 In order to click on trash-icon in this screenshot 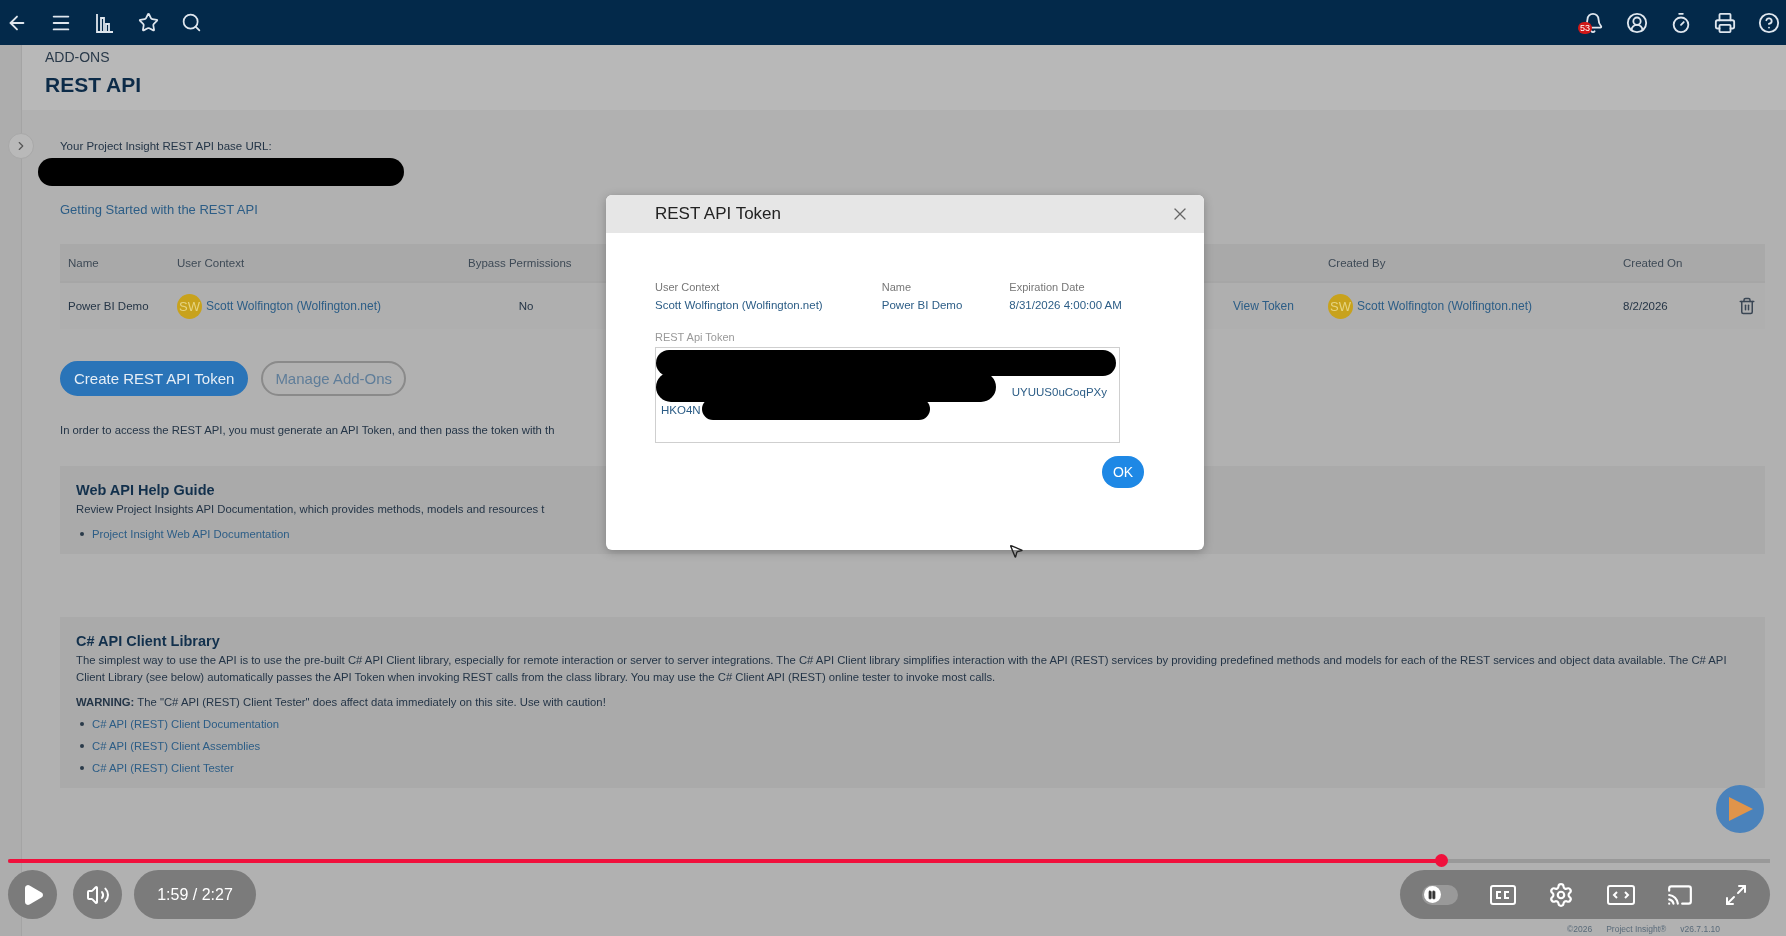, I will do `click(1747, 306)`.